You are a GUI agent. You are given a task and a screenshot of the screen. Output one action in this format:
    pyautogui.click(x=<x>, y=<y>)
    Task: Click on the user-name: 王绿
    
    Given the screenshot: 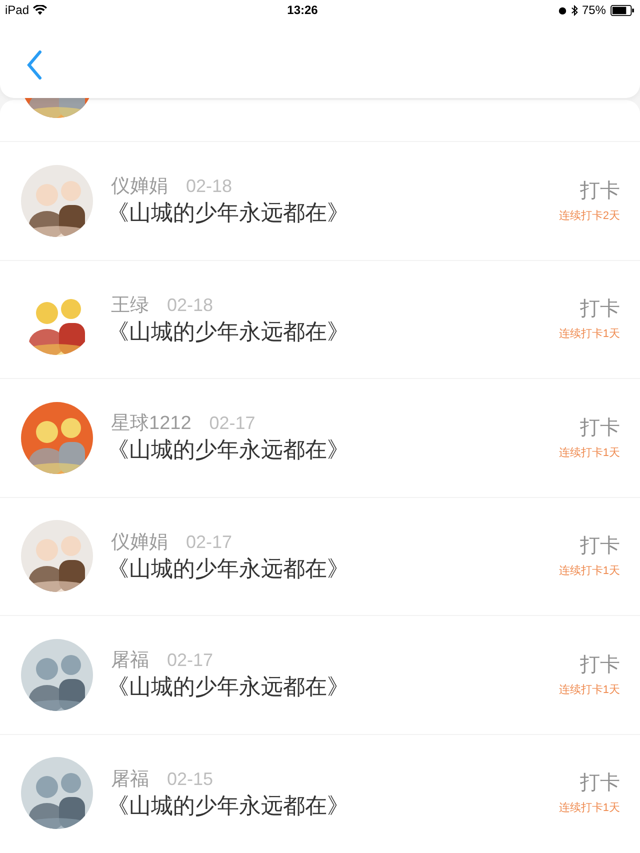 What is the action you would take?
    pyautogui.click(x=130, y=306)
    